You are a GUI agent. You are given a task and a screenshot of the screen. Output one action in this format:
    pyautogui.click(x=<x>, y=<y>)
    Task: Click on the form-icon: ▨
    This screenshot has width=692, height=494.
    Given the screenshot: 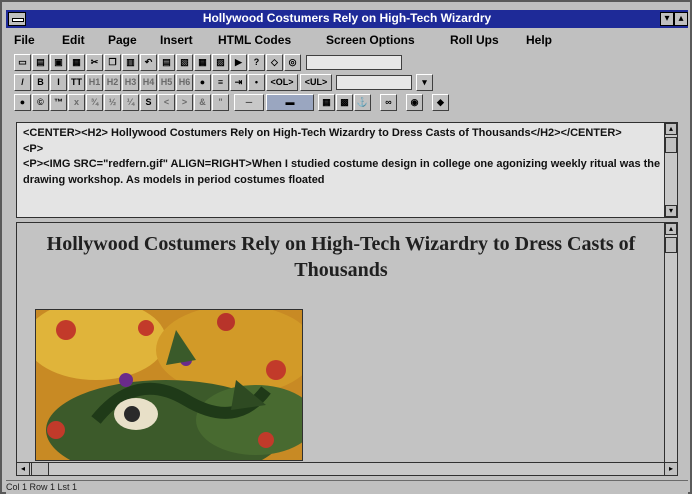 What is the action you would take?
    pyautogui.click(x=220, y=62)
    